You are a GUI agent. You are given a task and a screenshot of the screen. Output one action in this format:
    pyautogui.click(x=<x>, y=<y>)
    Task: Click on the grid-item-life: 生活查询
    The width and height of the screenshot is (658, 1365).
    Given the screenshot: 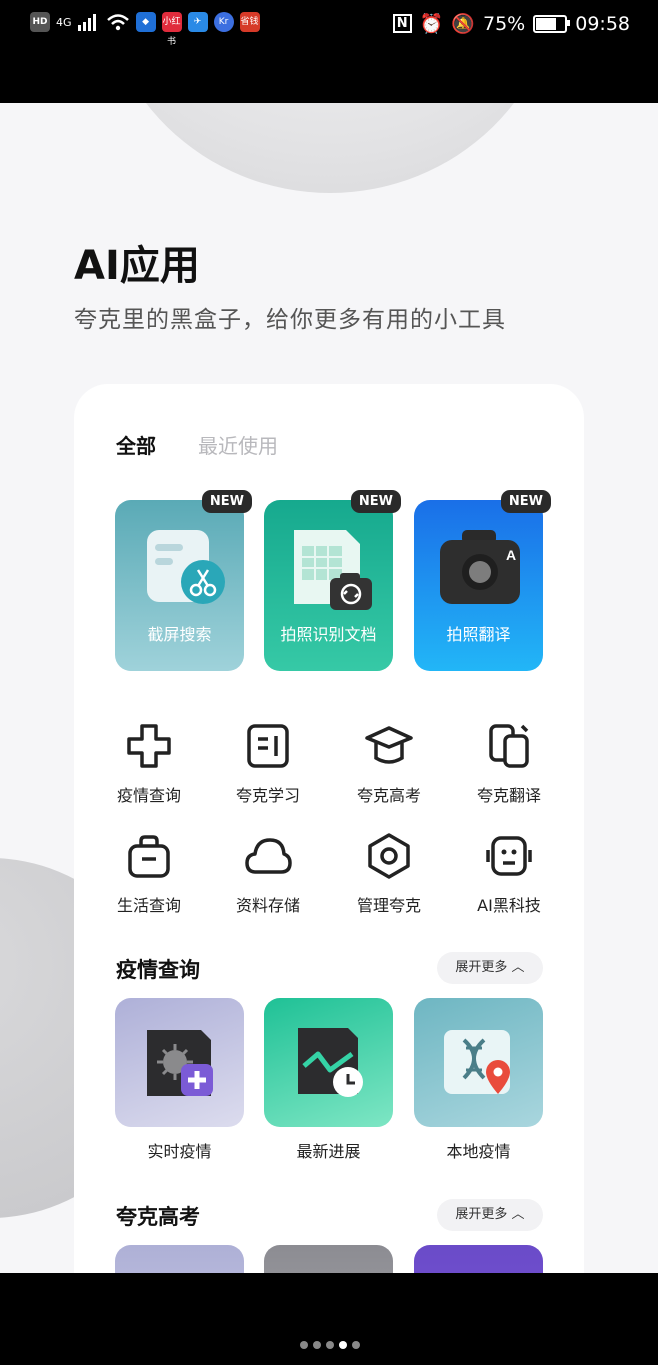 What is the action you would take?
    pyautogui.click(x=149, y=874)
    